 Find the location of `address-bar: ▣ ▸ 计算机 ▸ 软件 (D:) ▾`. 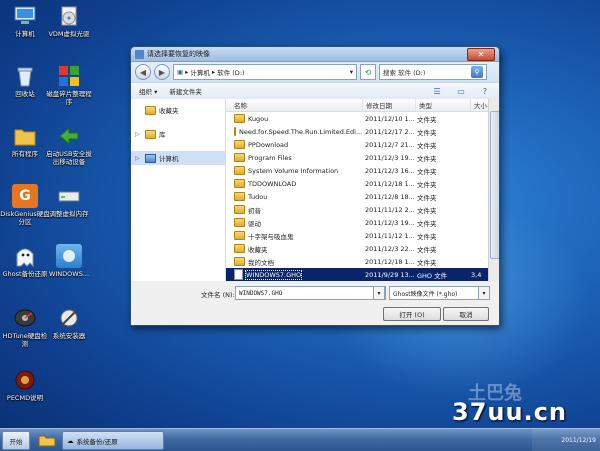

address-bar: ▣ ▸ 计算机 ▸ 软件 (D:) ▾ is located at coordinates (265, 72).